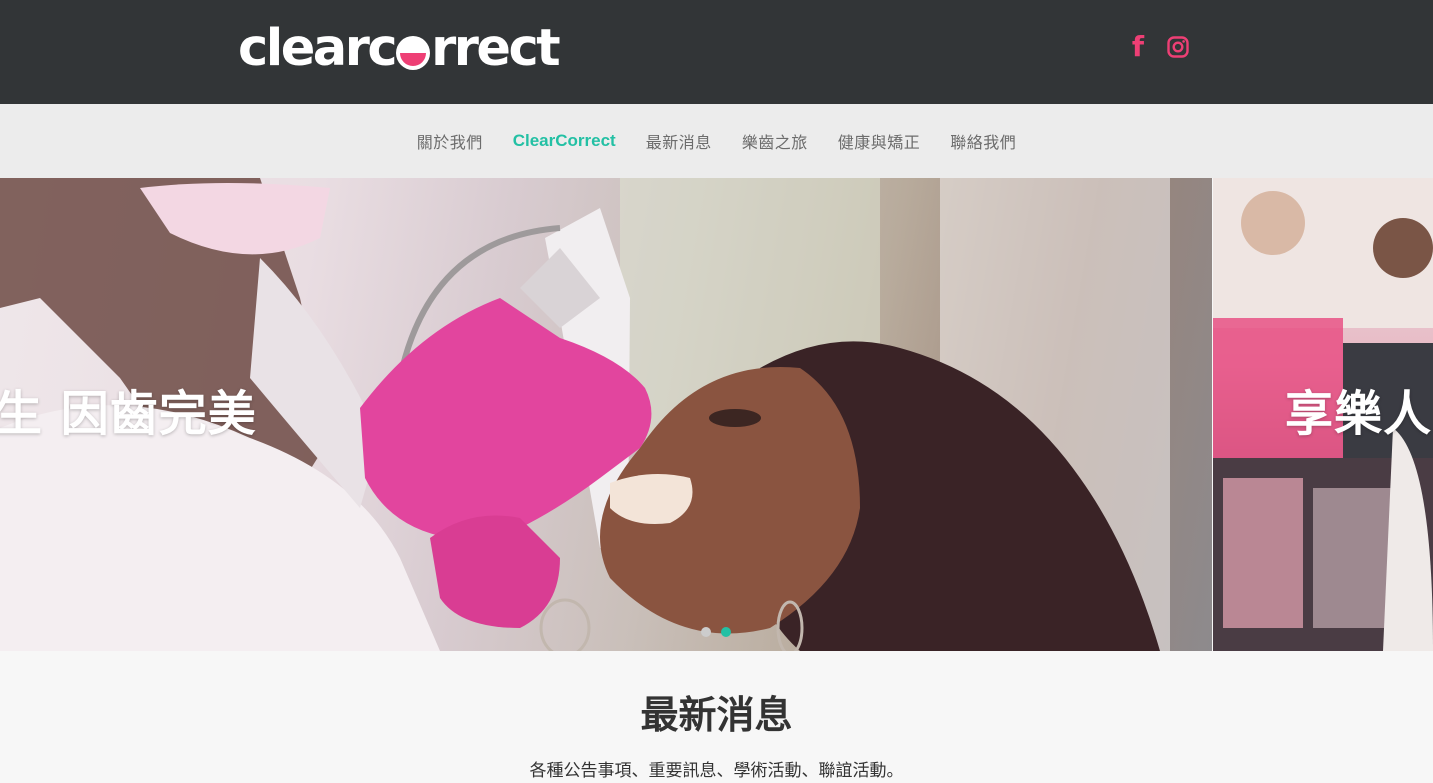 The height and width of the screenshot is (783, 1433). Describe the element at coordinates (716, 632) in the screenshot. I see `carousel-dots` at that location.